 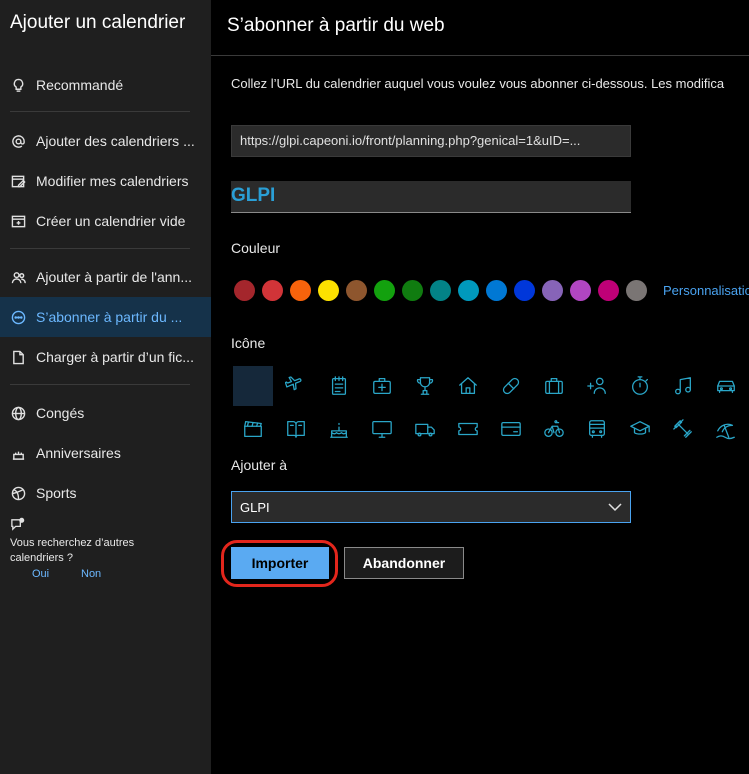 What do you see at coordinates (80, 85) in the screenshot?
I see `sidebar-item-label: Recommandé` at bounding box center [80, 85].